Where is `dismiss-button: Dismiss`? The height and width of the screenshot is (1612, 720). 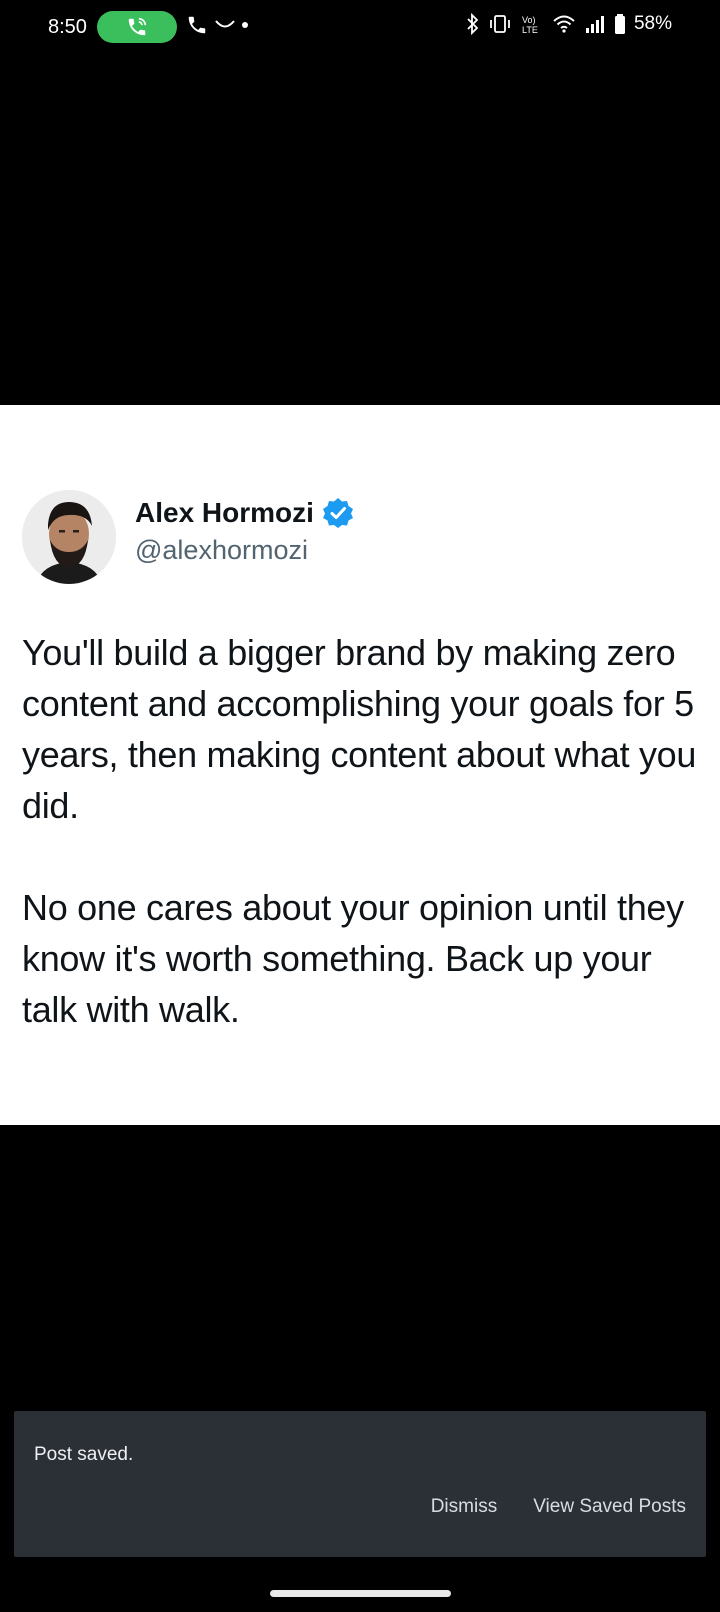
dismiss-button: Dismiss is located at coordinates (464, 1507).